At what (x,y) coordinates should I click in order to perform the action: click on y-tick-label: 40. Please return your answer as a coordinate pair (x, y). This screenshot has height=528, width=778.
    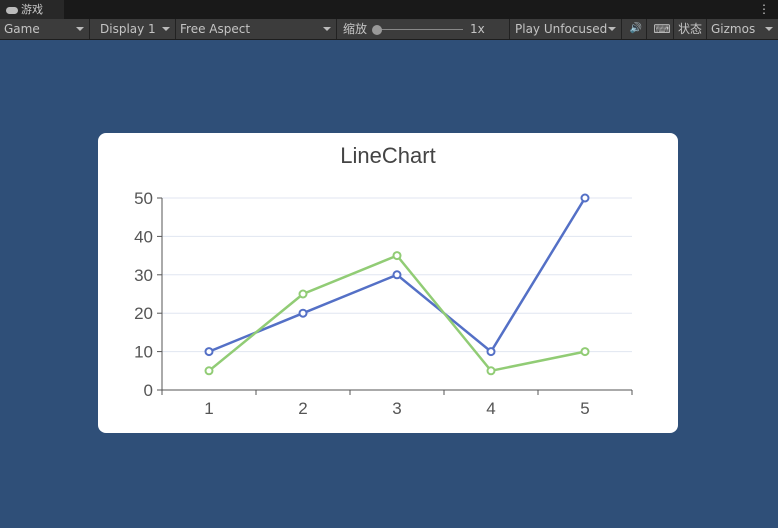
    Looking at the image, I should click on (143, 236).